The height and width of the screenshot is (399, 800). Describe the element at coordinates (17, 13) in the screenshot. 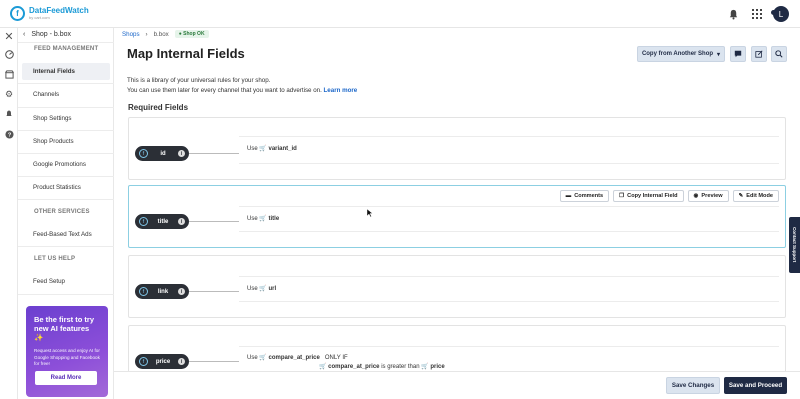

I see `logo-mark-icon: f` at that location.